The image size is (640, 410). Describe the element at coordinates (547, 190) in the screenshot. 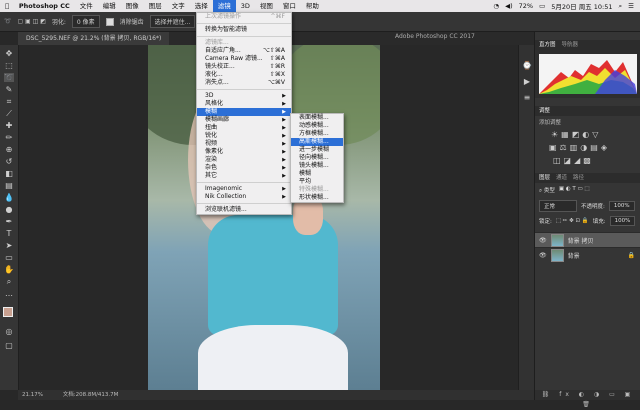

I see `filter-kind-icon: ⌕ 类型` at that location.